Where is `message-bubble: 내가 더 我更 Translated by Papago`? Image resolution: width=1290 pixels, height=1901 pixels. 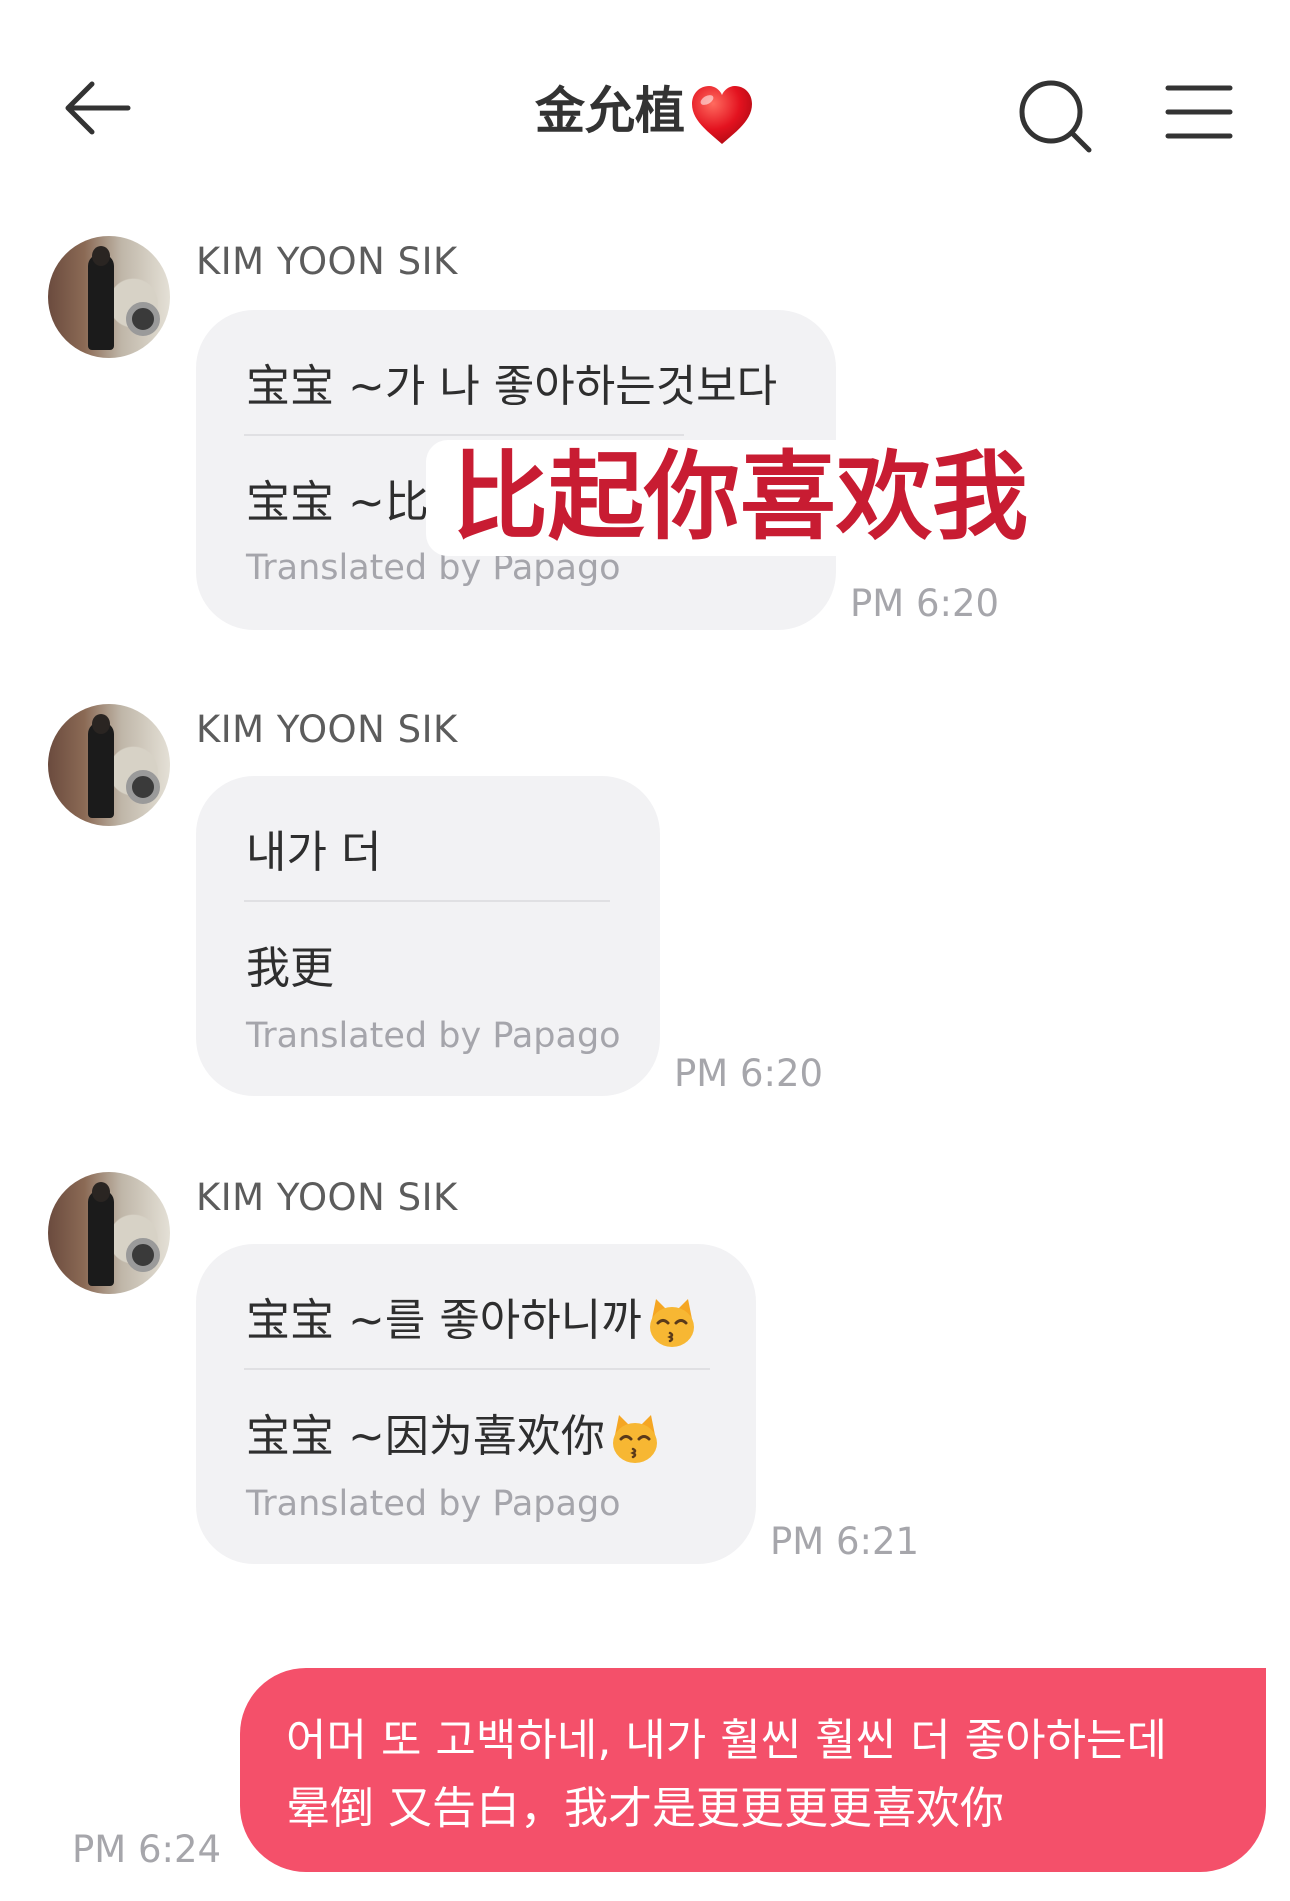
message-bubble: 내가 더 我更 Translated by Papago is located at coordinates (428, 936).